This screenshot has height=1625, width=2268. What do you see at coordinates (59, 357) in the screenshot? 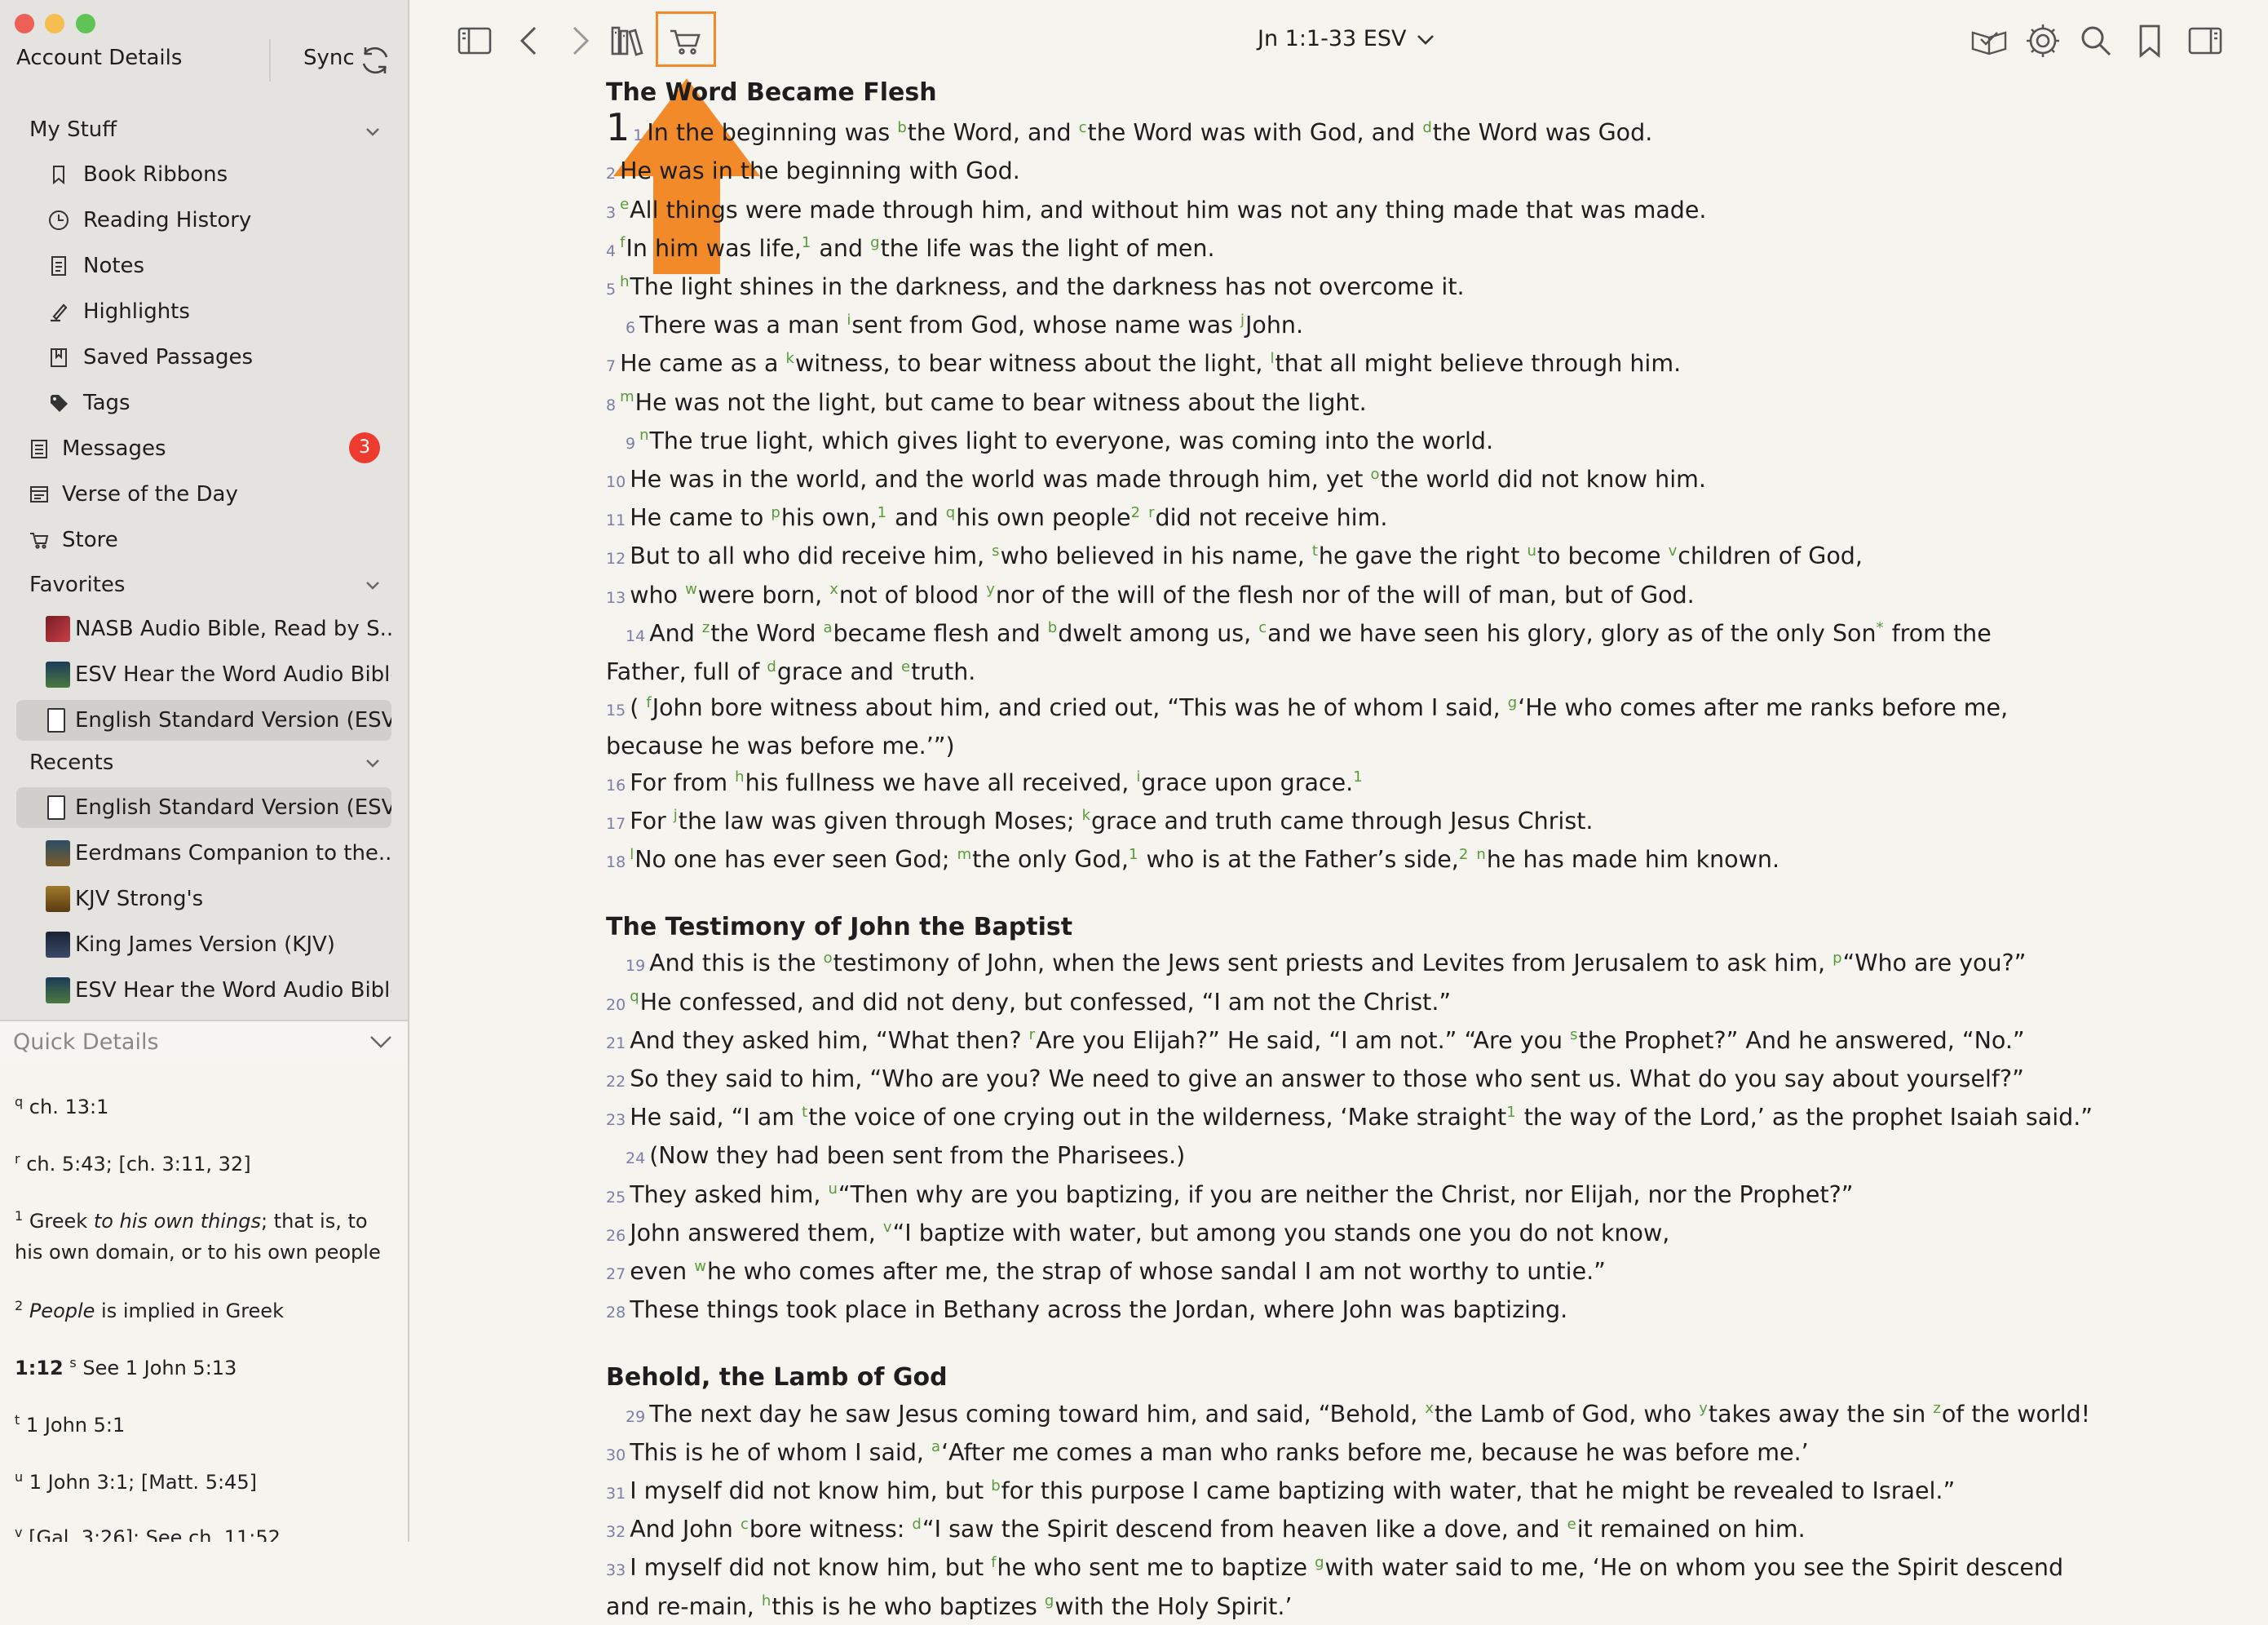
I see `saved-passage-icon` at bounding box center [59, 357].